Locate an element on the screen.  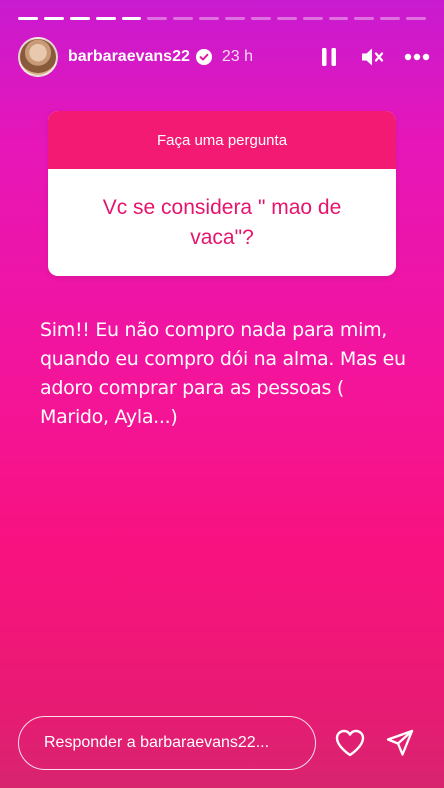
muted-speaker-icon is located at coordinates (373, 57).